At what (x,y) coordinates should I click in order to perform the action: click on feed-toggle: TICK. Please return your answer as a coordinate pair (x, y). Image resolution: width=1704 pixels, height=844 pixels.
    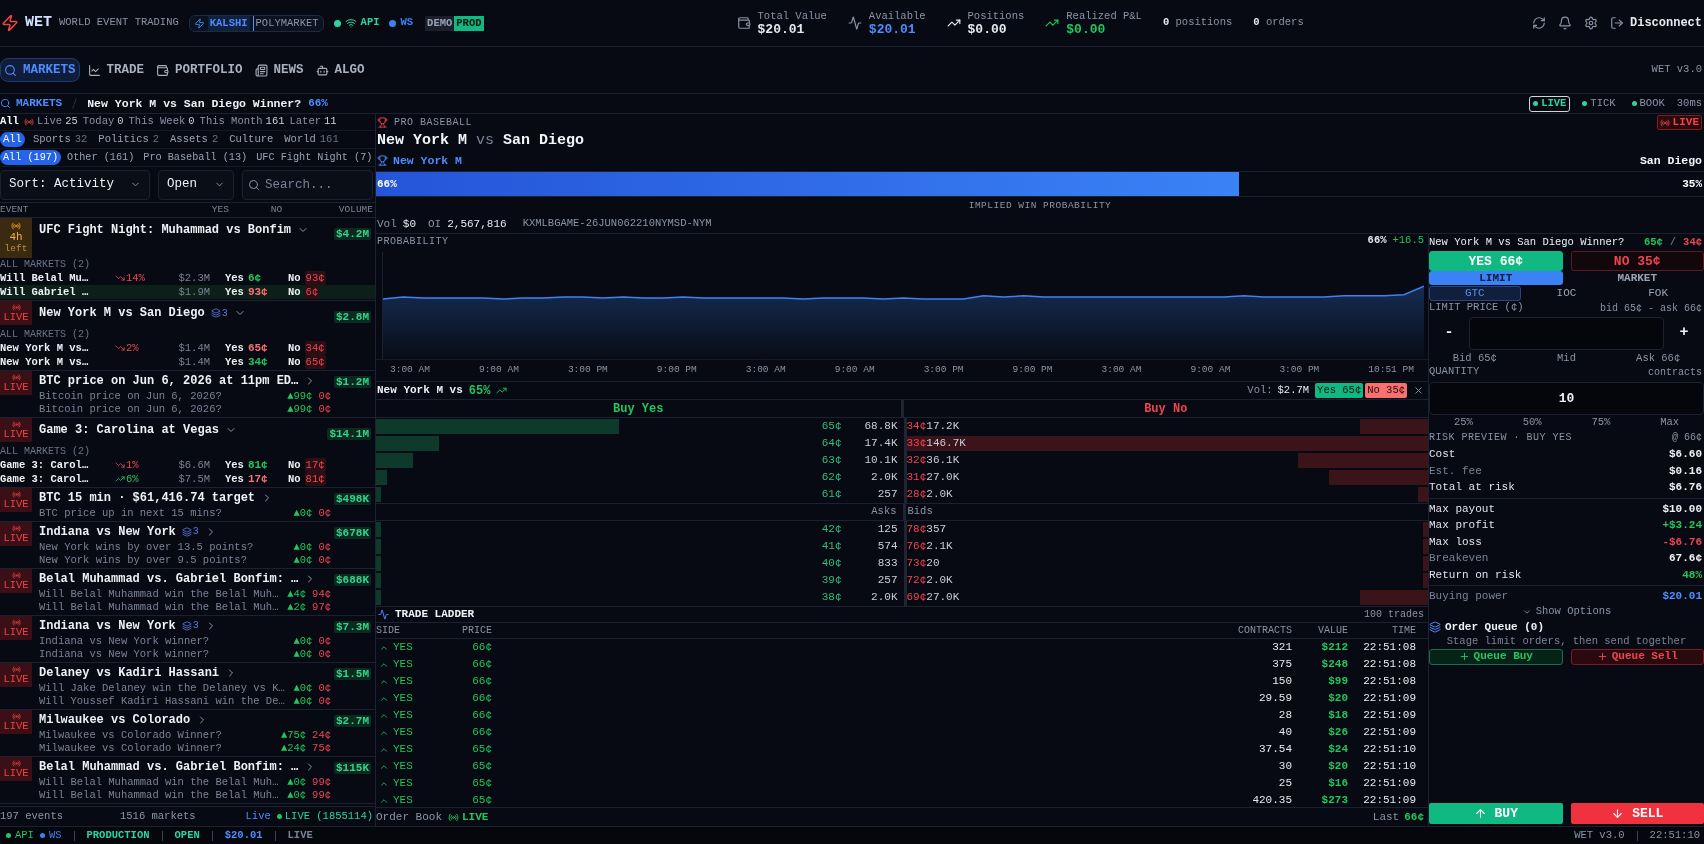
    Looking at the image, I should click on (1599, 103).